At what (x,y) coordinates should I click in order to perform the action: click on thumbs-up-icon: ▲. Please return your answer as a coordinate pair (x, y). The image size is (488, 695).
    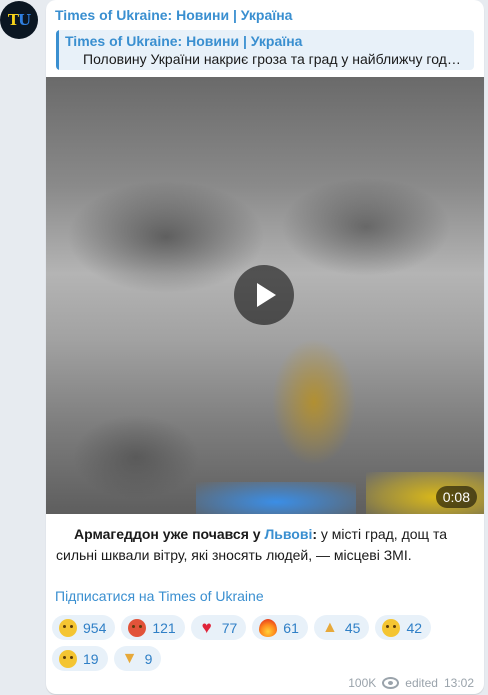
    Looking at the image, I should click on (329, 627).